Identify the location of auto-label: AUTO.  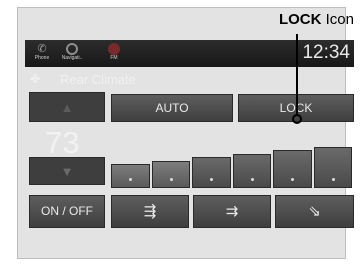
(172, 108).